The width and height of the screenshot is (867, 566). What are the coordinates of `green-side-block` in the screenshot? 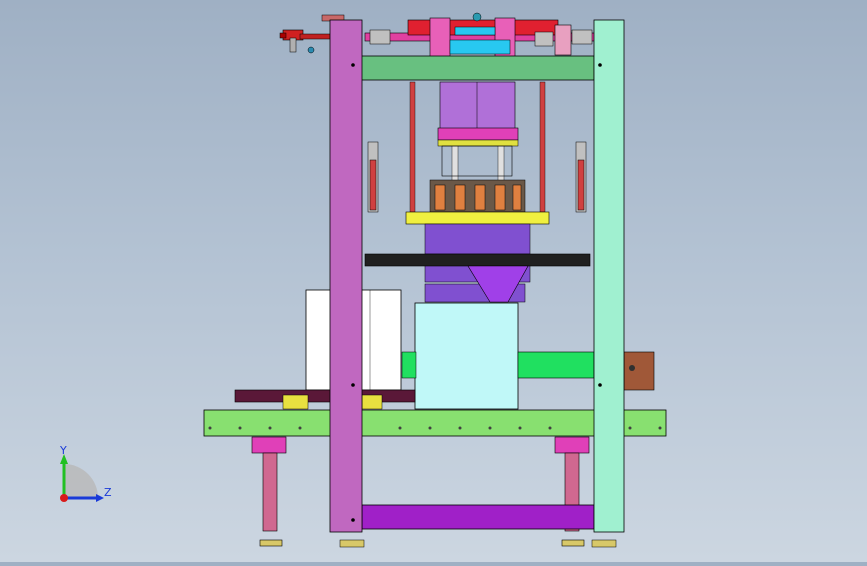 It's located at (556, 365).